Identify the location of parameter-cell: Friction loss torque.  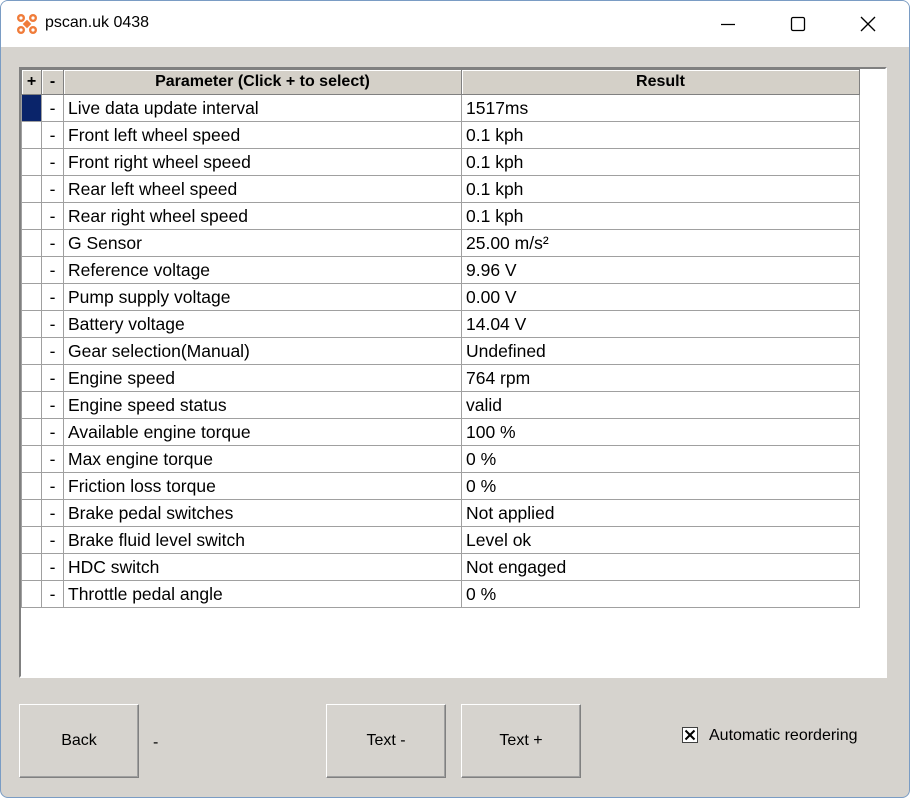
(262, 486).